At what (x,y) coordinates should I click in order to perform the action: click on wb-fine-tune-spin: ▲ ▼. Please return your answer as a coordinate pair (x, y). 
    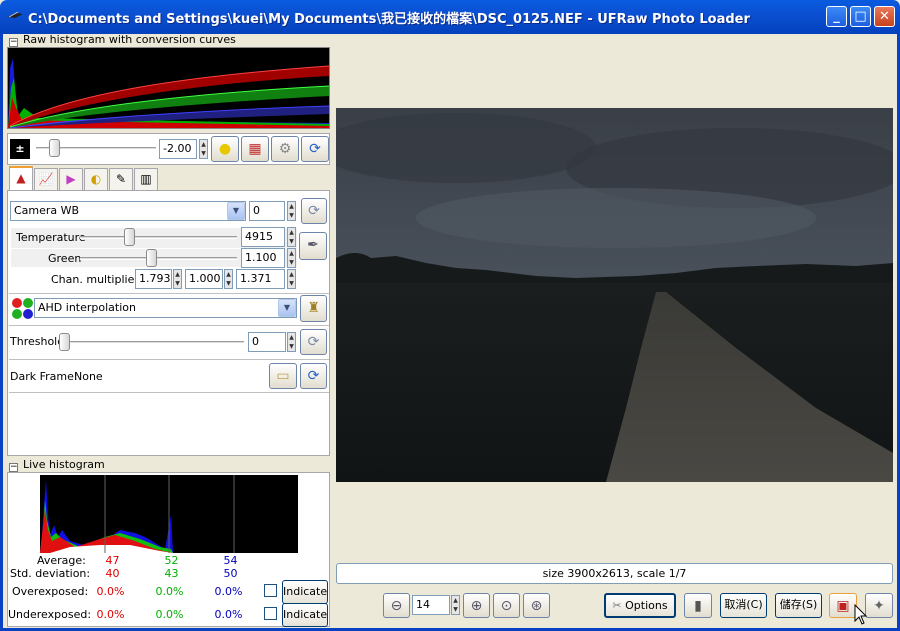
    Looking at the image, I should click on (291, 211).